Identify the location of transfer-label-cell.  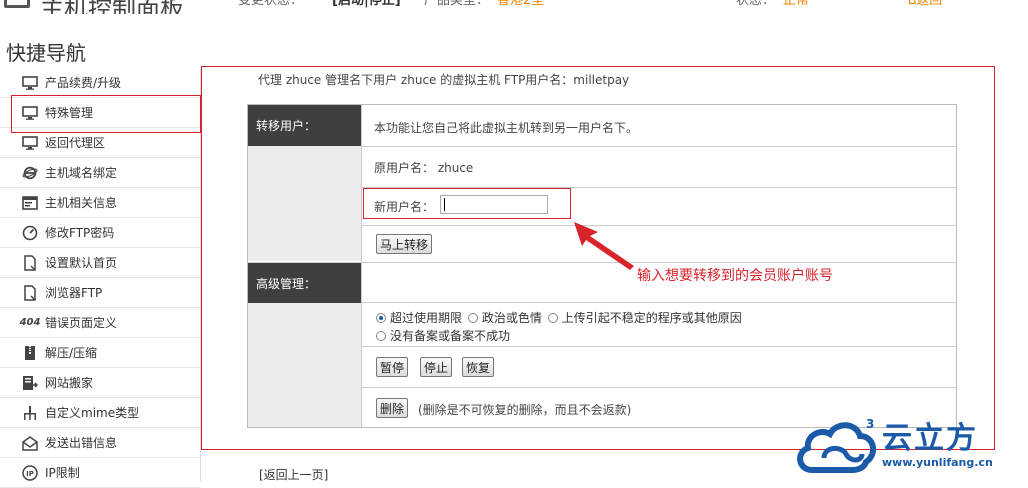
(304, 203).